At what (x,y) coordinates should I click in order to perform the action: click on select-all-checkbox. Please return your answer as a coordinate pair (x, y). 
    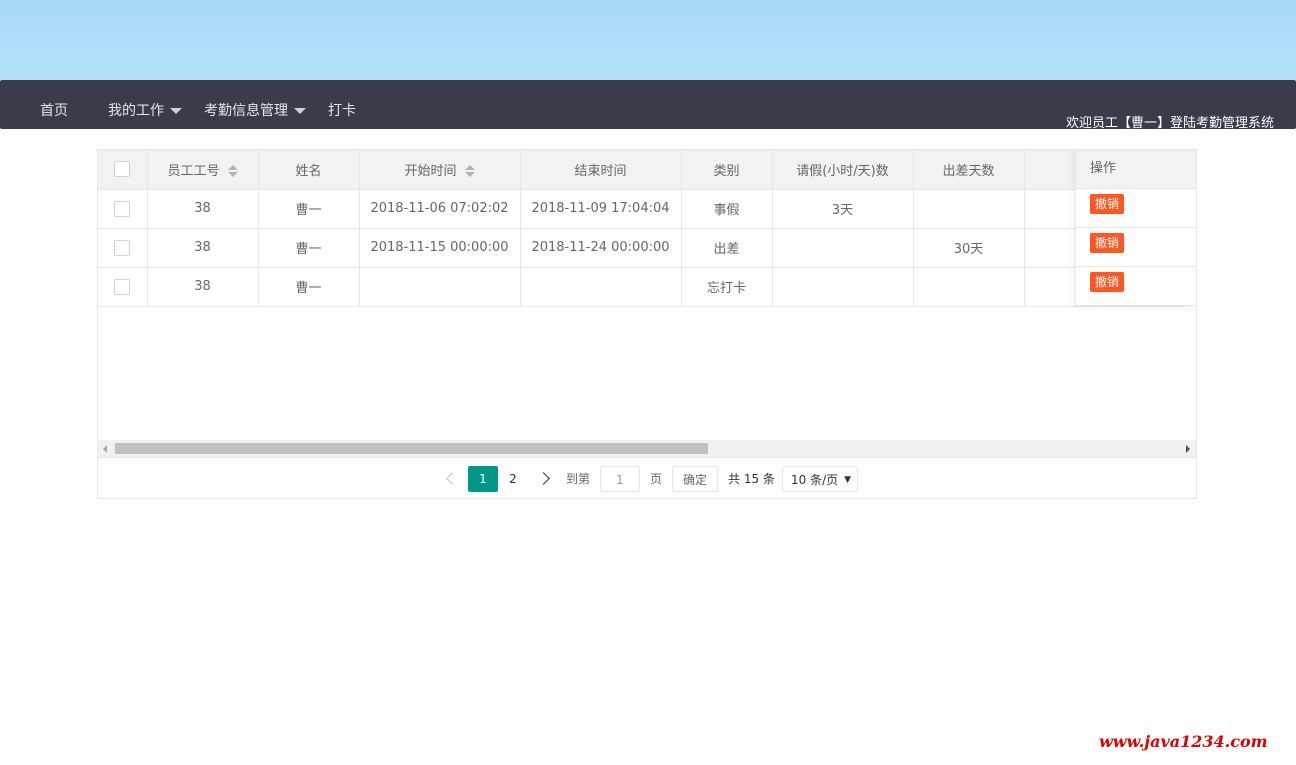
    Looking at the image, I should click on (122, 169).